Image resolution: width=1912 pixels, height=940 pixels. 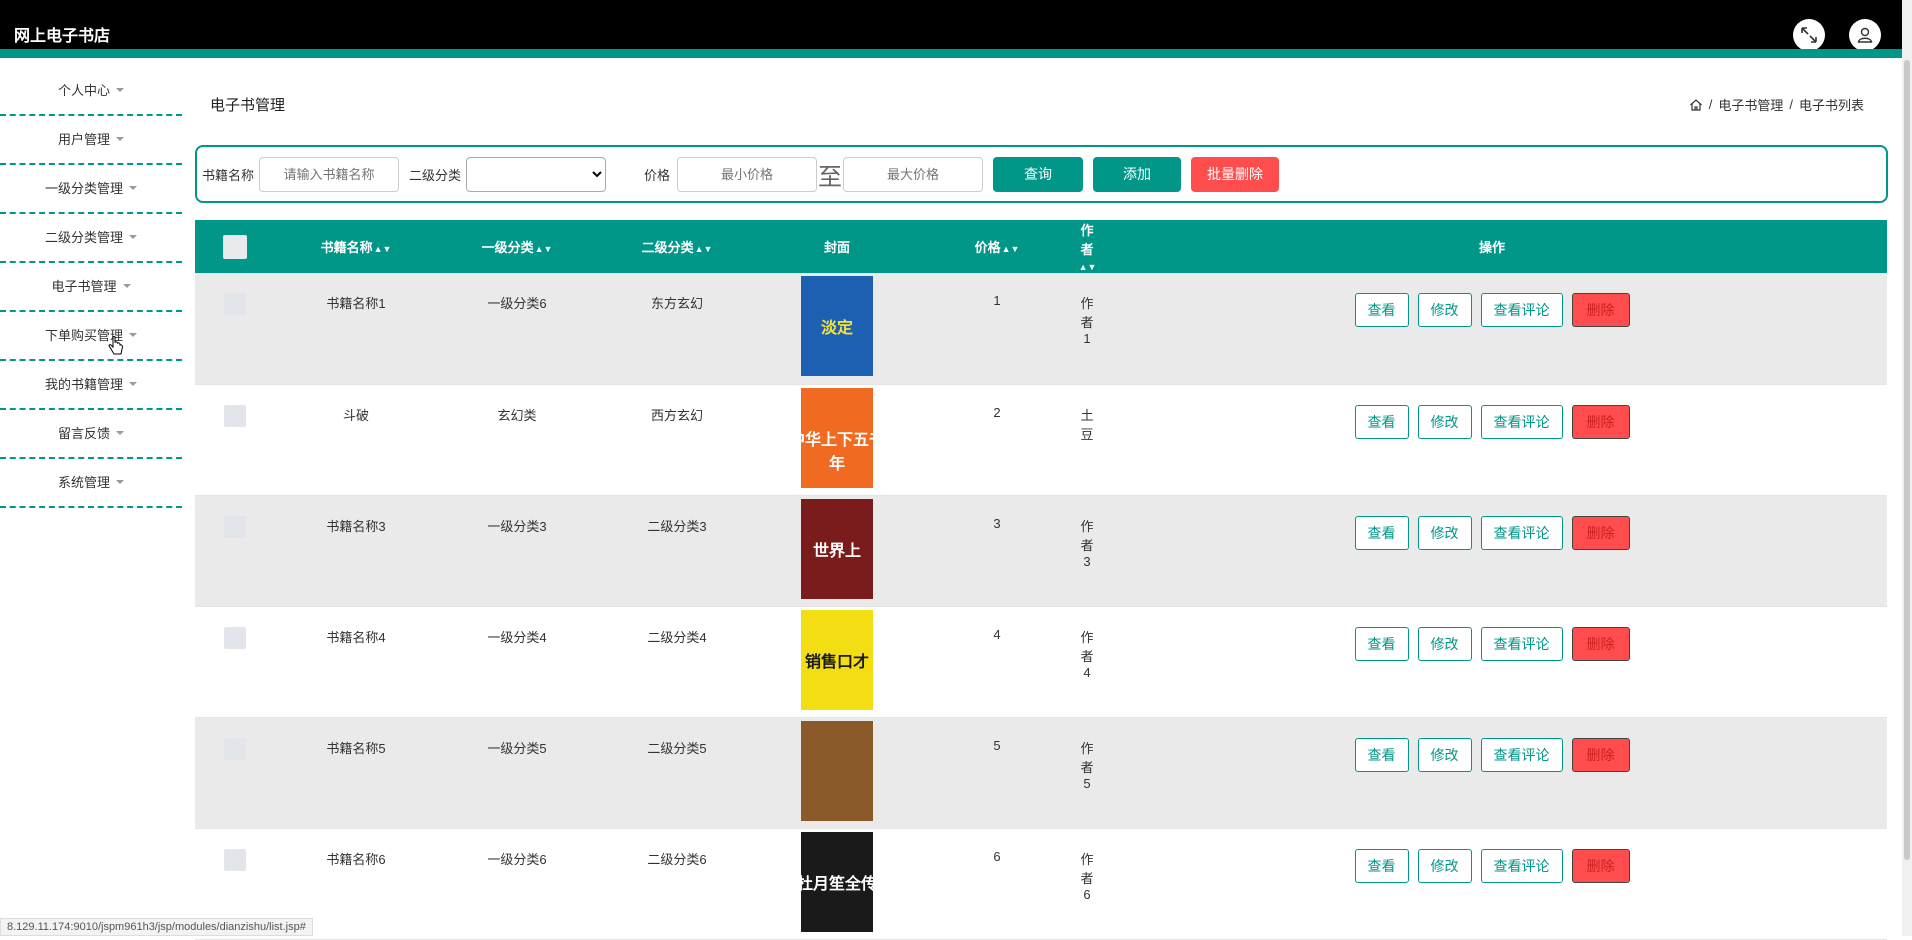 I want to click on category2-select, so click(x=536, y=174).